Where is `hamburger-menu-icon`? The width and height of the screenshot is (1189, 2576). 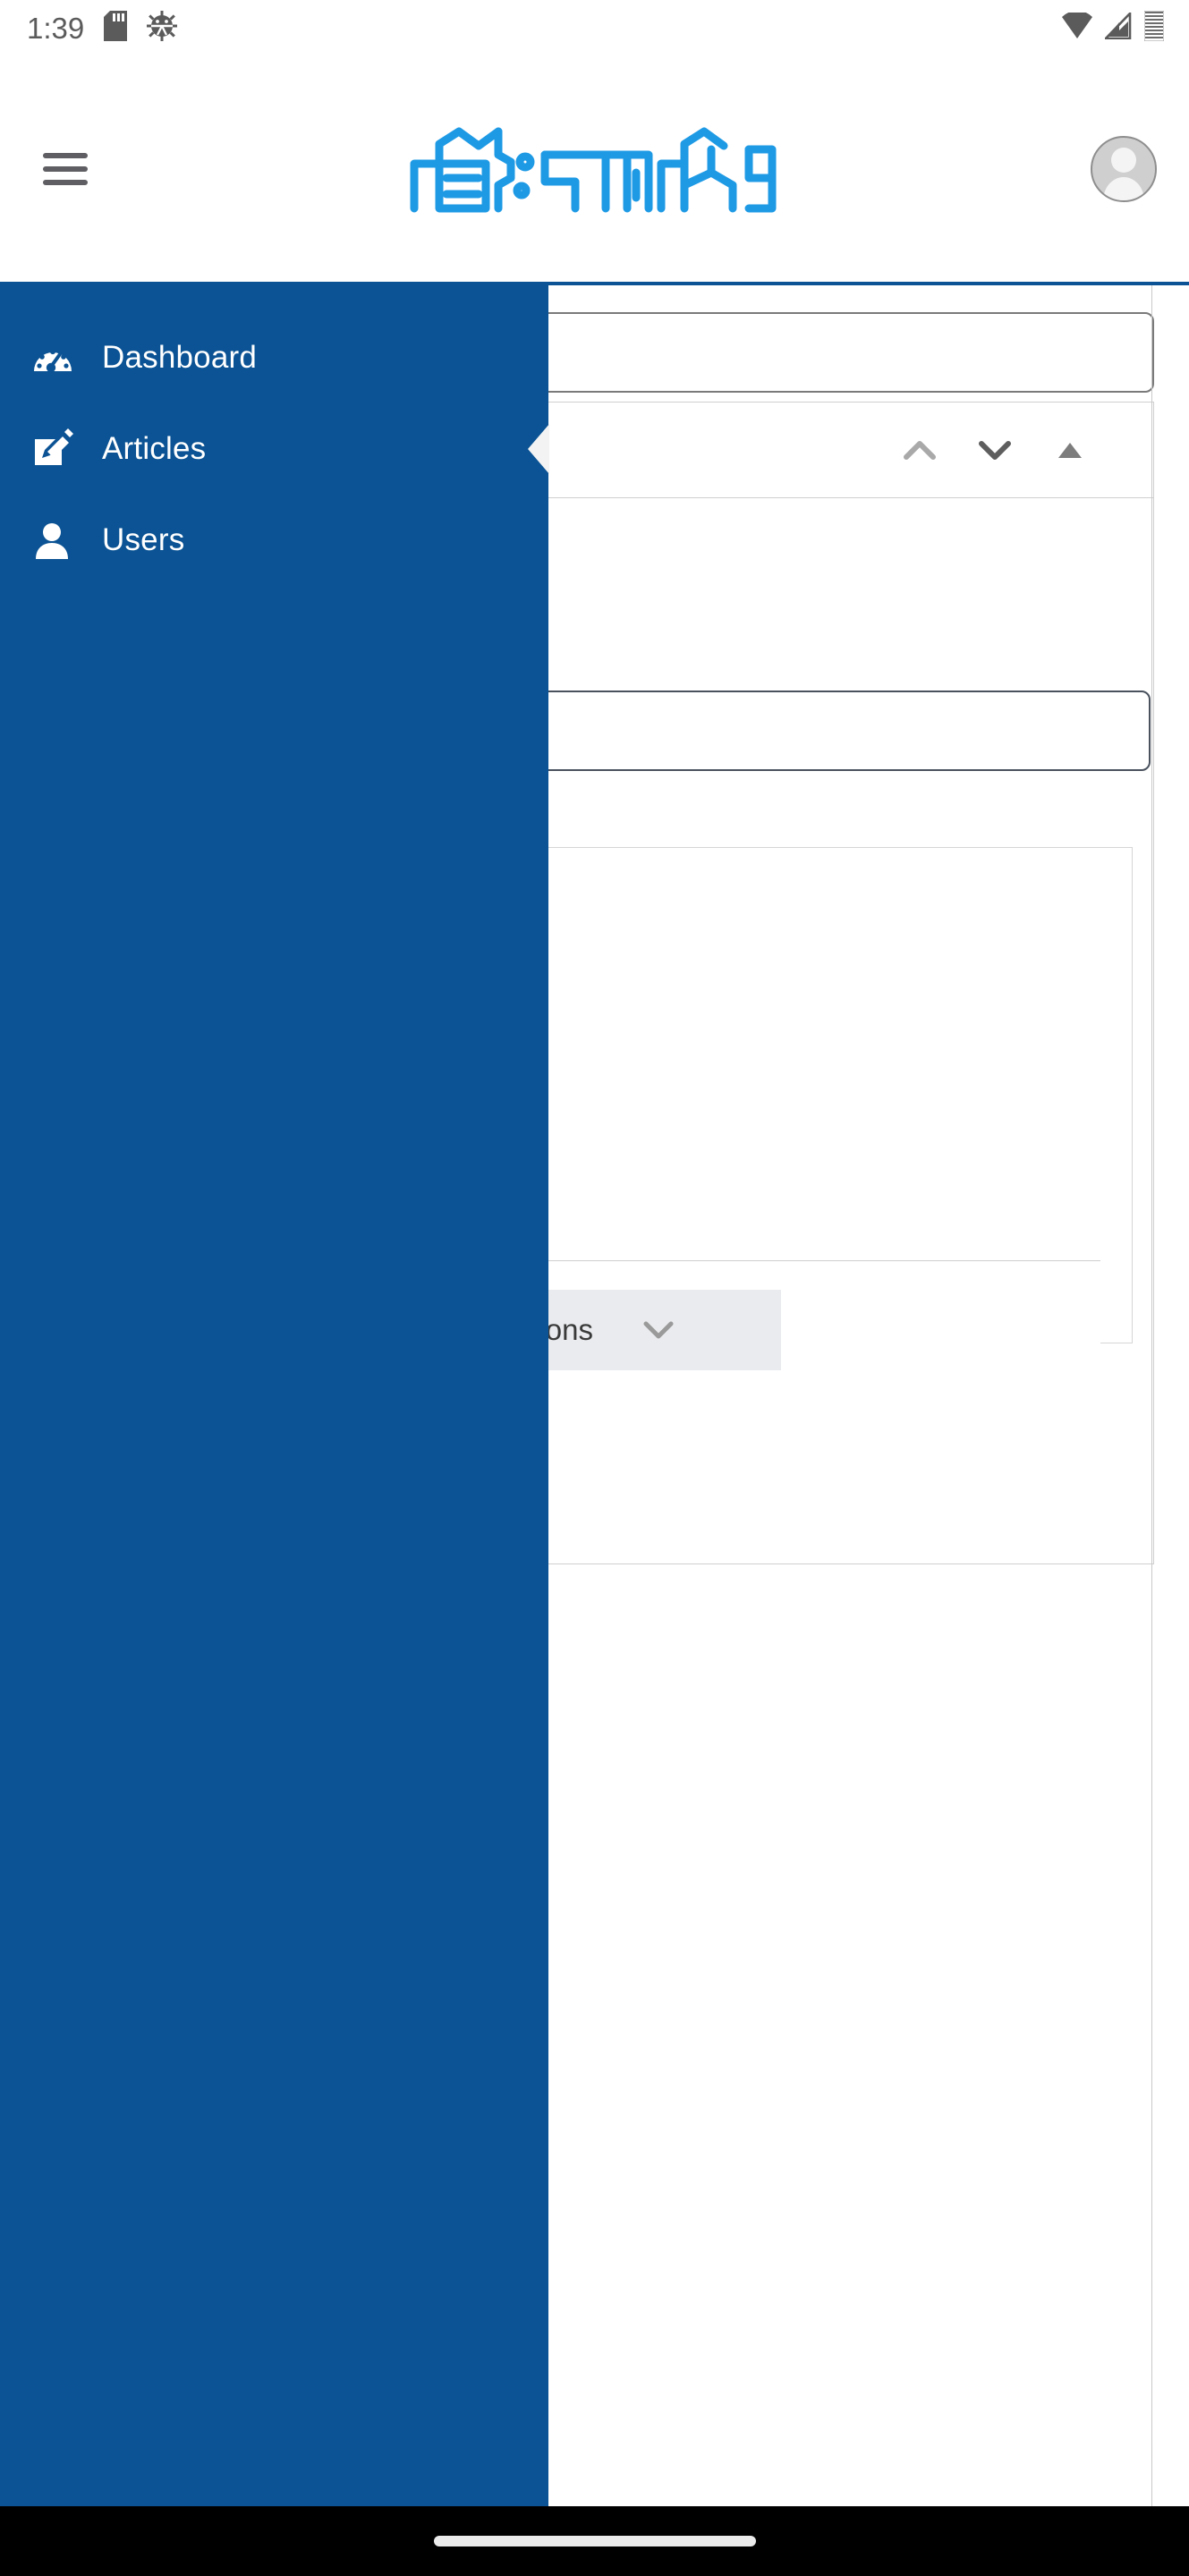 hamburger-menu-icon is located at coordinates (65, 169).